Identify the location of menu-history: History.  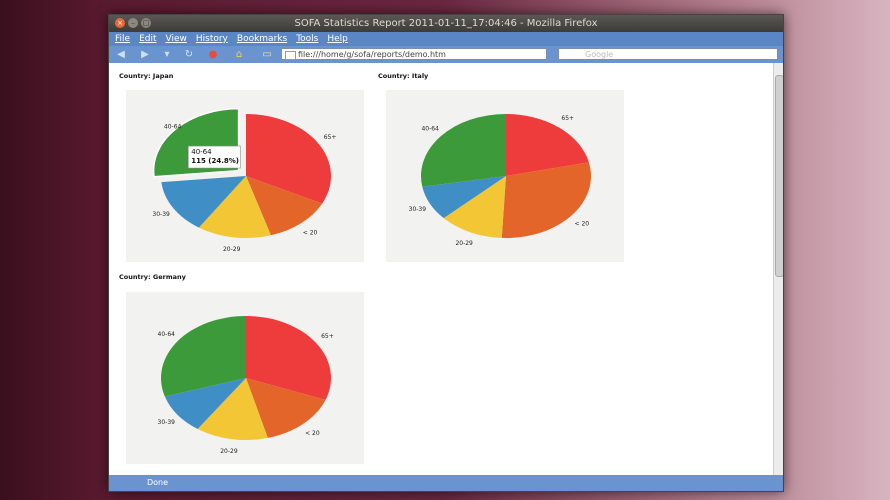
(212, 39).